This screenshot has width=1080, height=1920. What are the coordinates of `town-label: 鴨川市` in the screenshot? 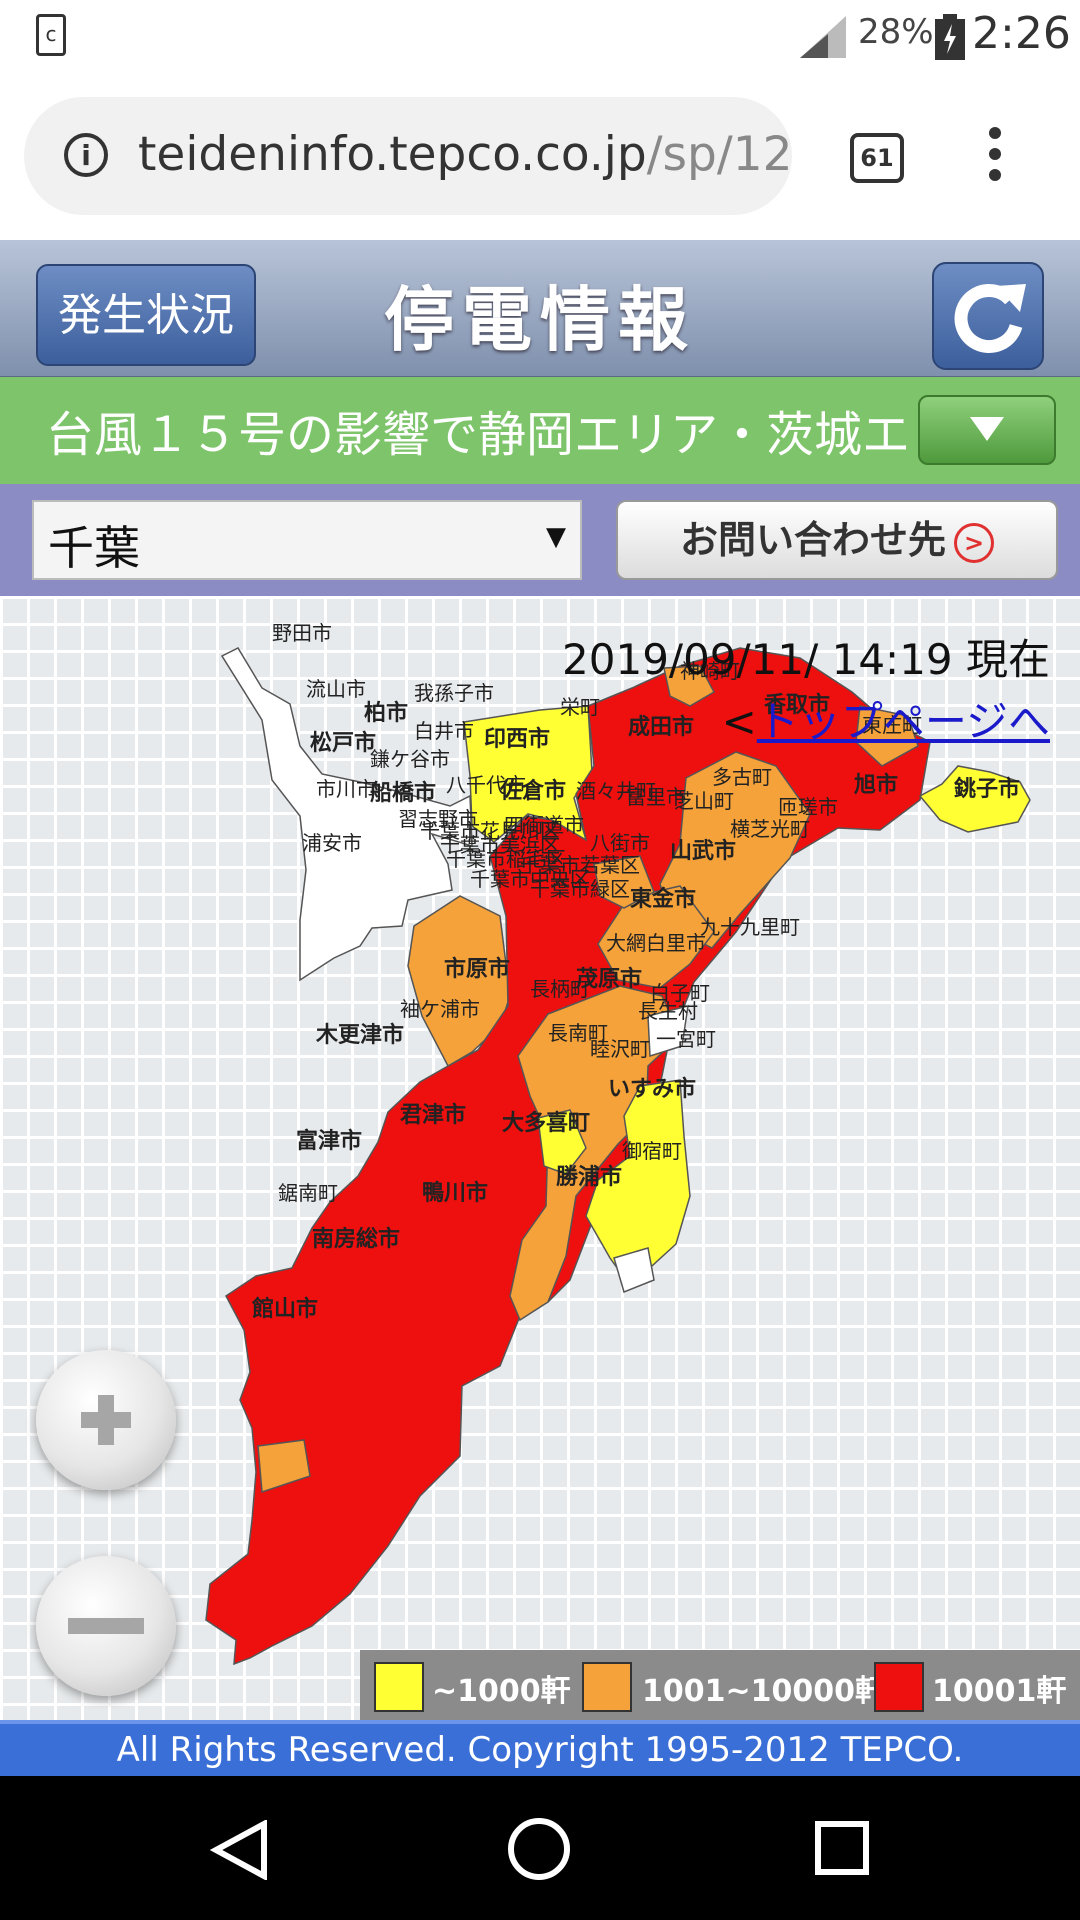 It's located at (455, 1193).